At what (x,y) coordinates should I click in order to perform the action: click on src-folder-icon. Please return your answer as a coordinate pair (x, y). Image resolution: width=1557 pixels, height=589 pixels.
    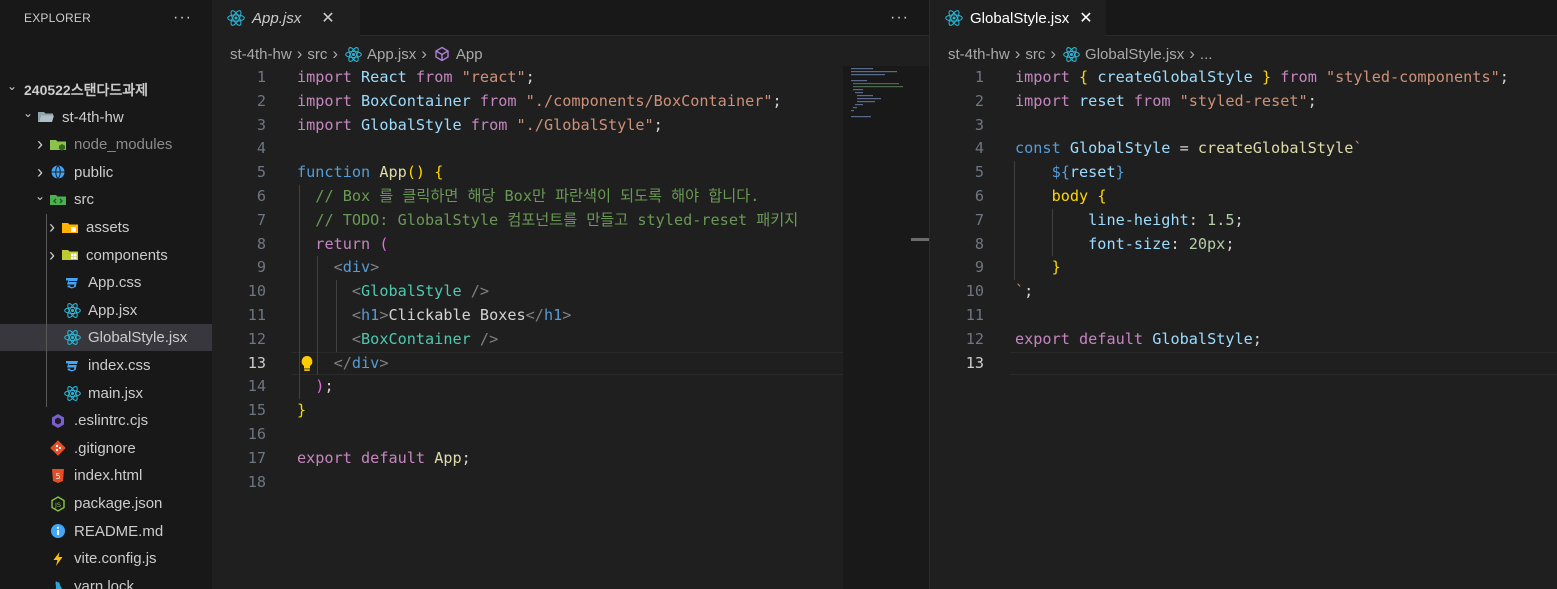
    Looking at the image, I should click on (58, 200).